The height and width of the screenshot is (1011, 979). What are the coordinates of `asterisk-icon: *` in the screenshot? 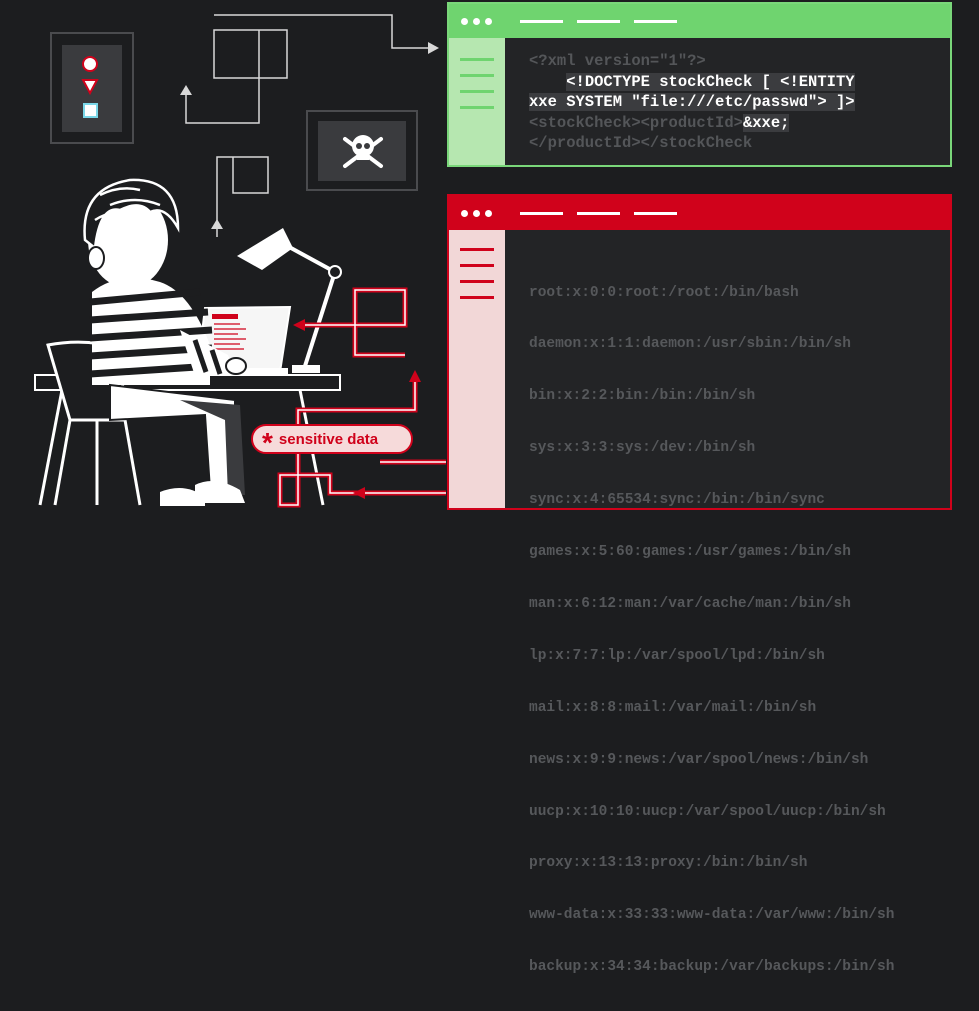 It's located at (267, 442).